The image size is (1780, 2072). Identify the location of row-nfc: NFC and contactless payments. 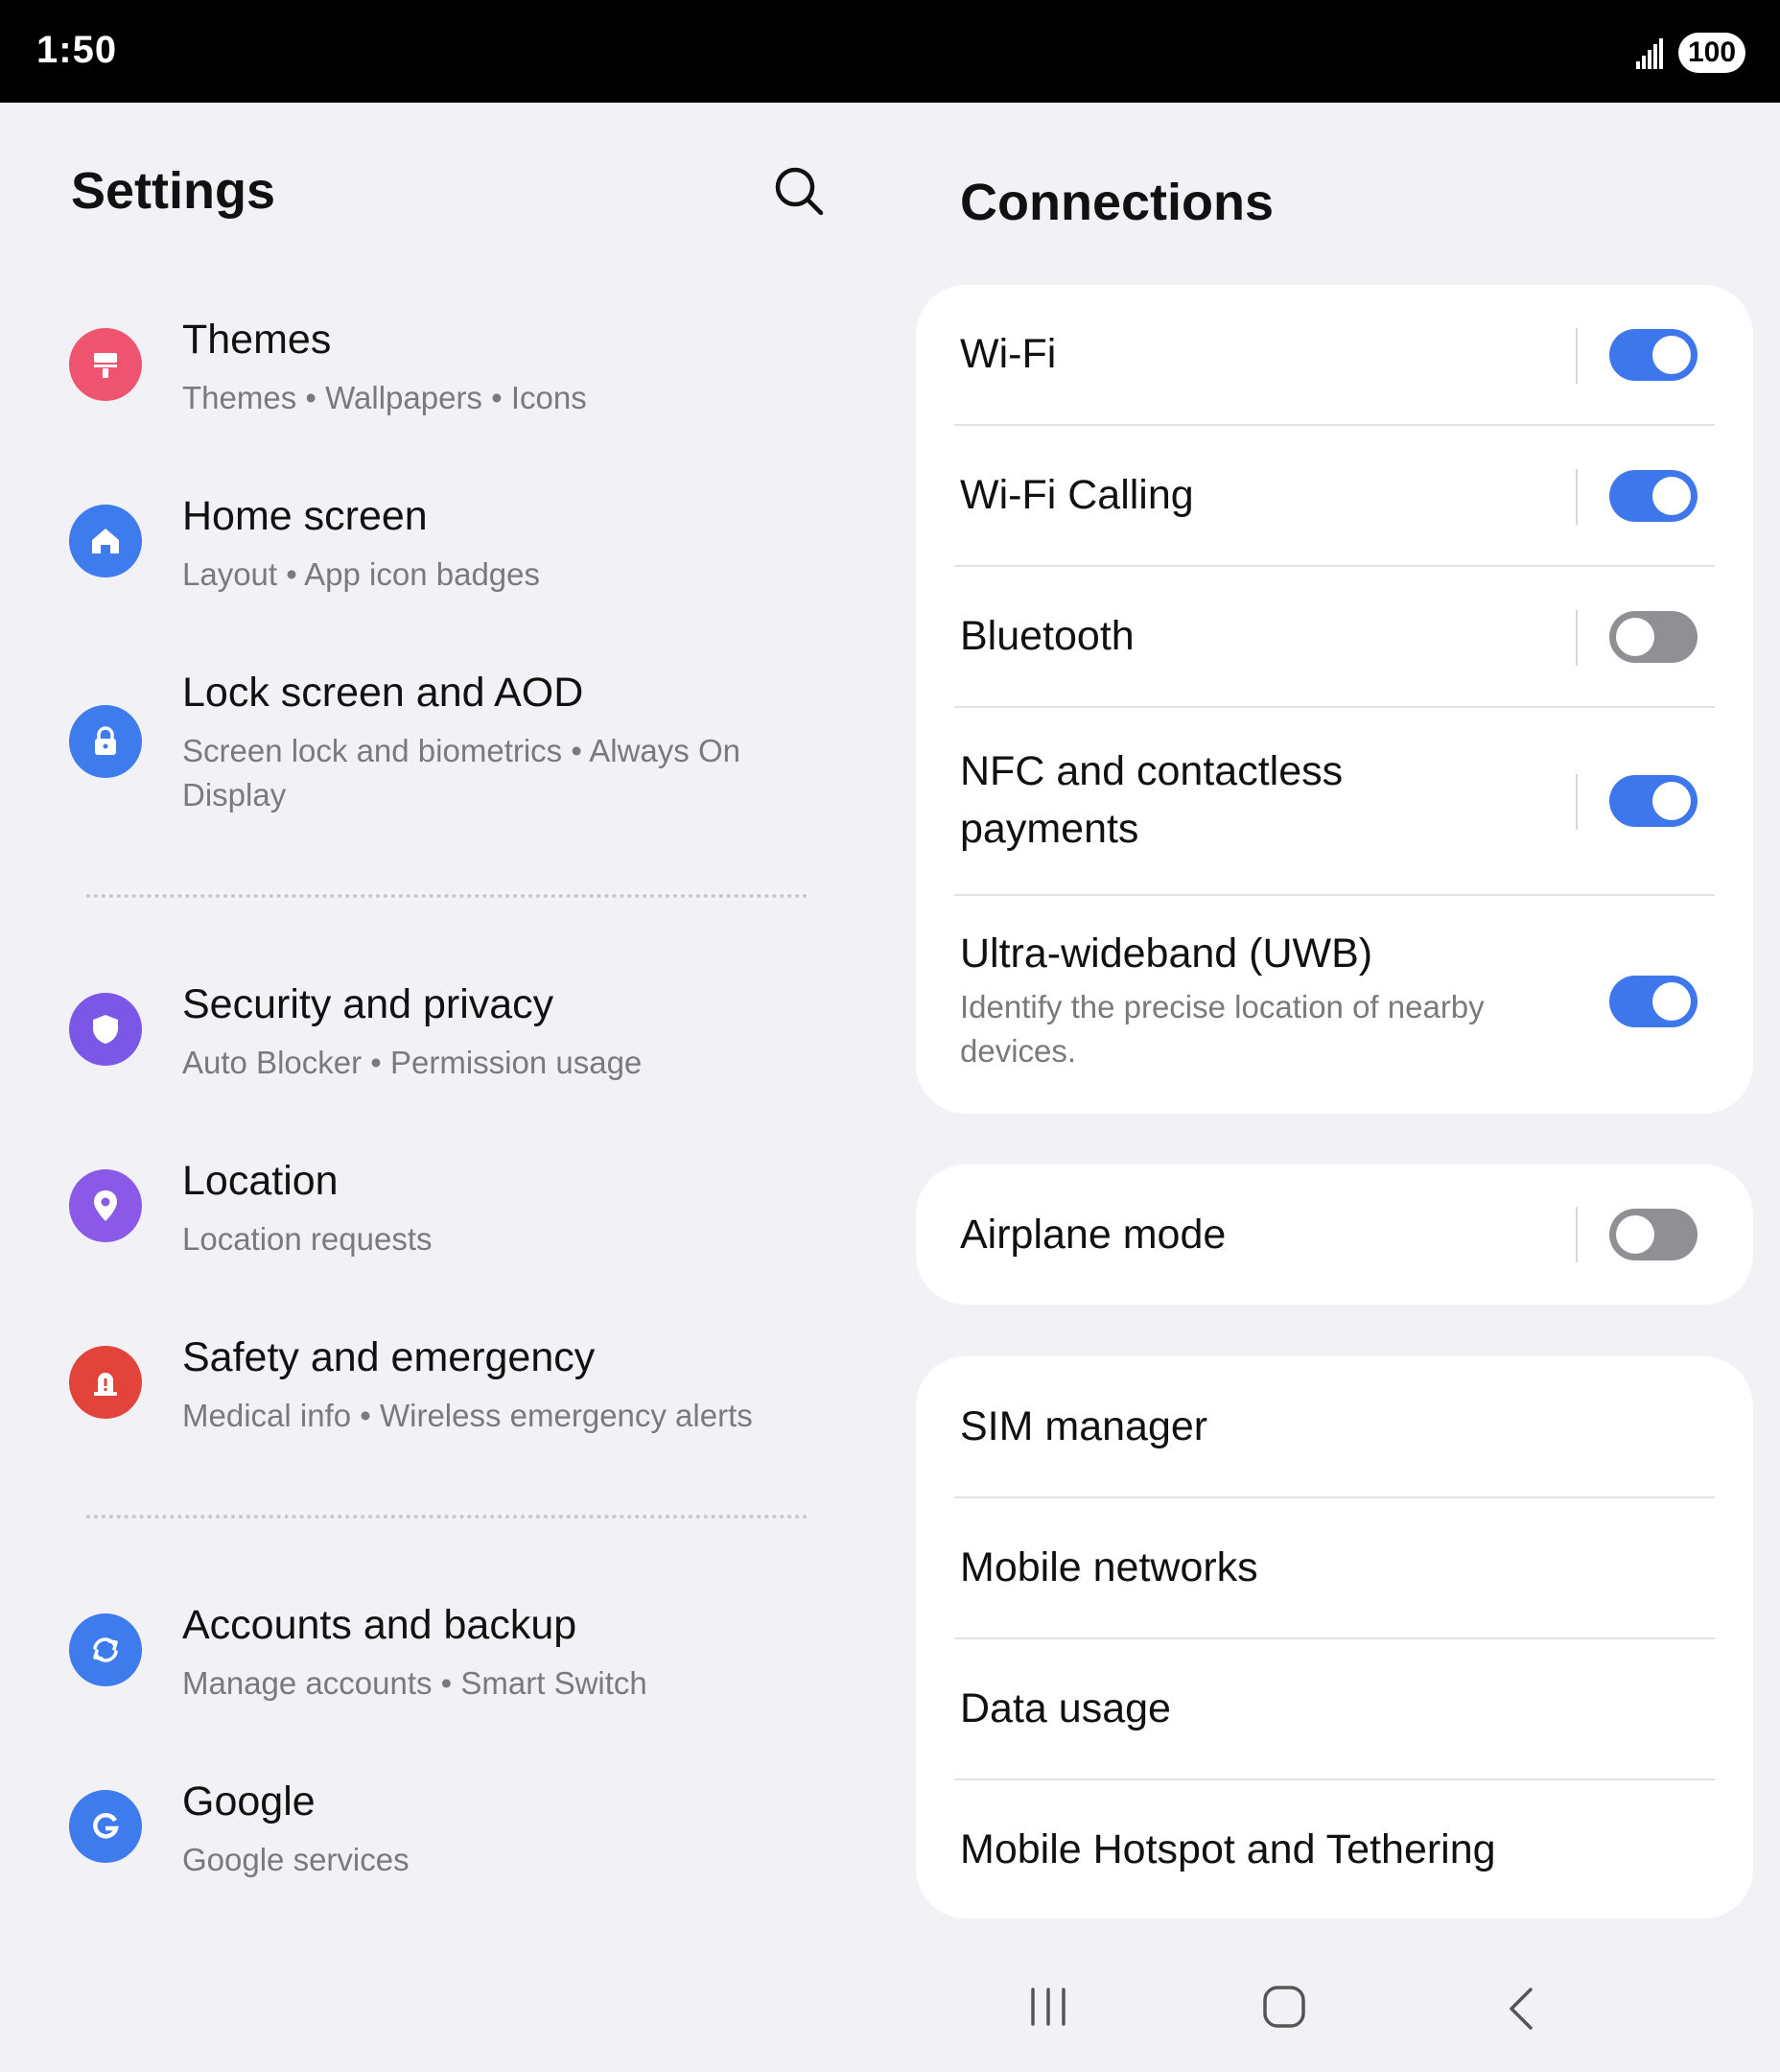
(1334, 801).